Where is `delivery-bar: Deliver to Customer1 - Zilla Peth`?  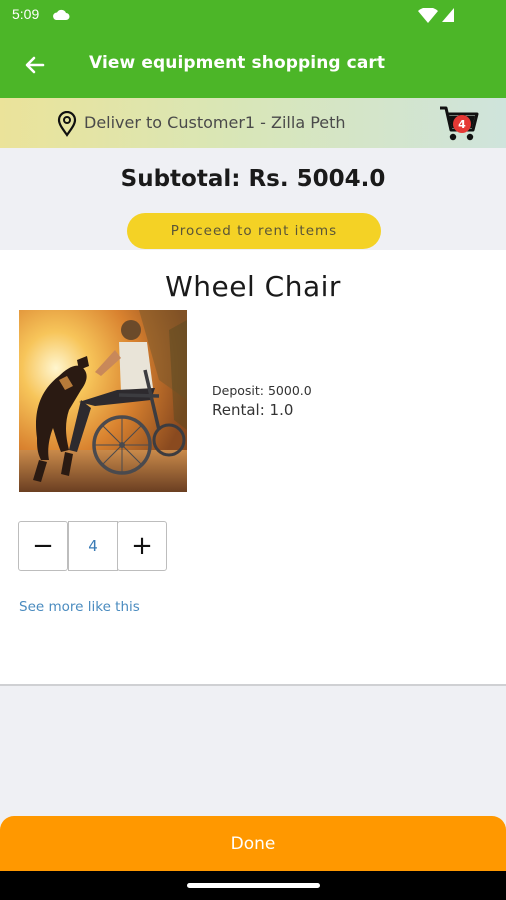
delivery-bar: Deliver to Customer1 - Zilla Peth is located at coordinates (253, 123).